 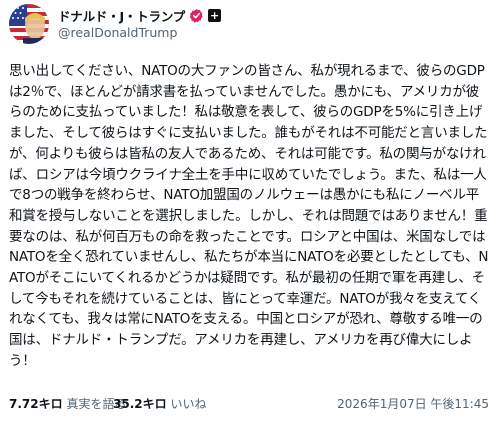 I want to click on verified-badge-icon, so click(x=196, y=15).